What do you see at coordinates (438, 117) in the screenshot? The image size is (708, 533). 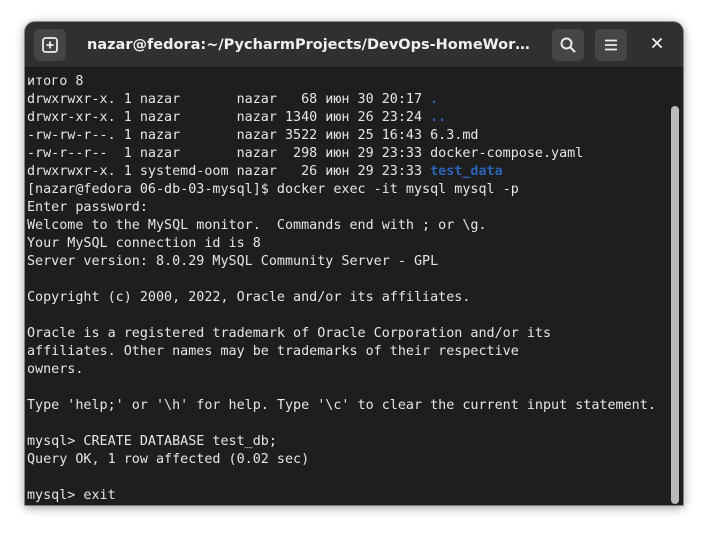 I see `listing-row-name-directory: ..` at bounding box center [438, 117].